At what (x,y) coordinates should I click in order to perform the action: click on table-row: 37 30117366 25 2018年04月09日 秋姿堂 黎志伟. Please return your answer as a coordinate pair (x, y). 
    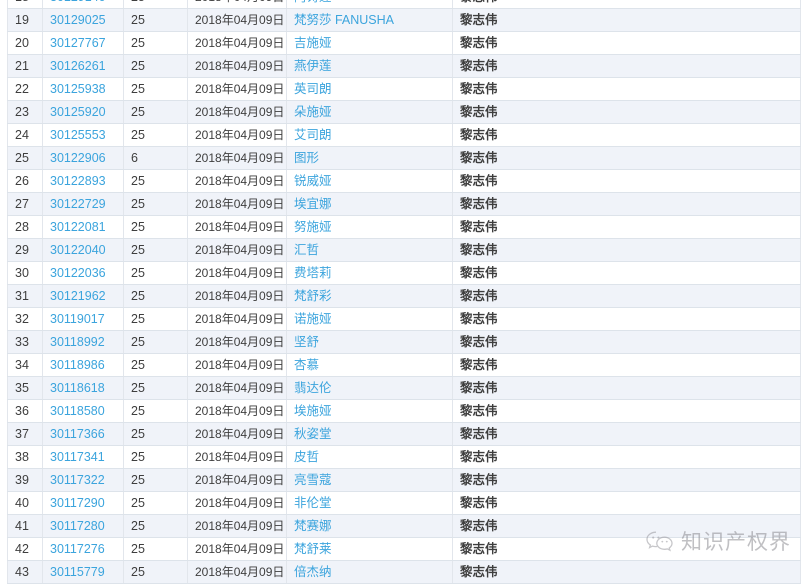
    Looking at the image, I should click on (404, 434).